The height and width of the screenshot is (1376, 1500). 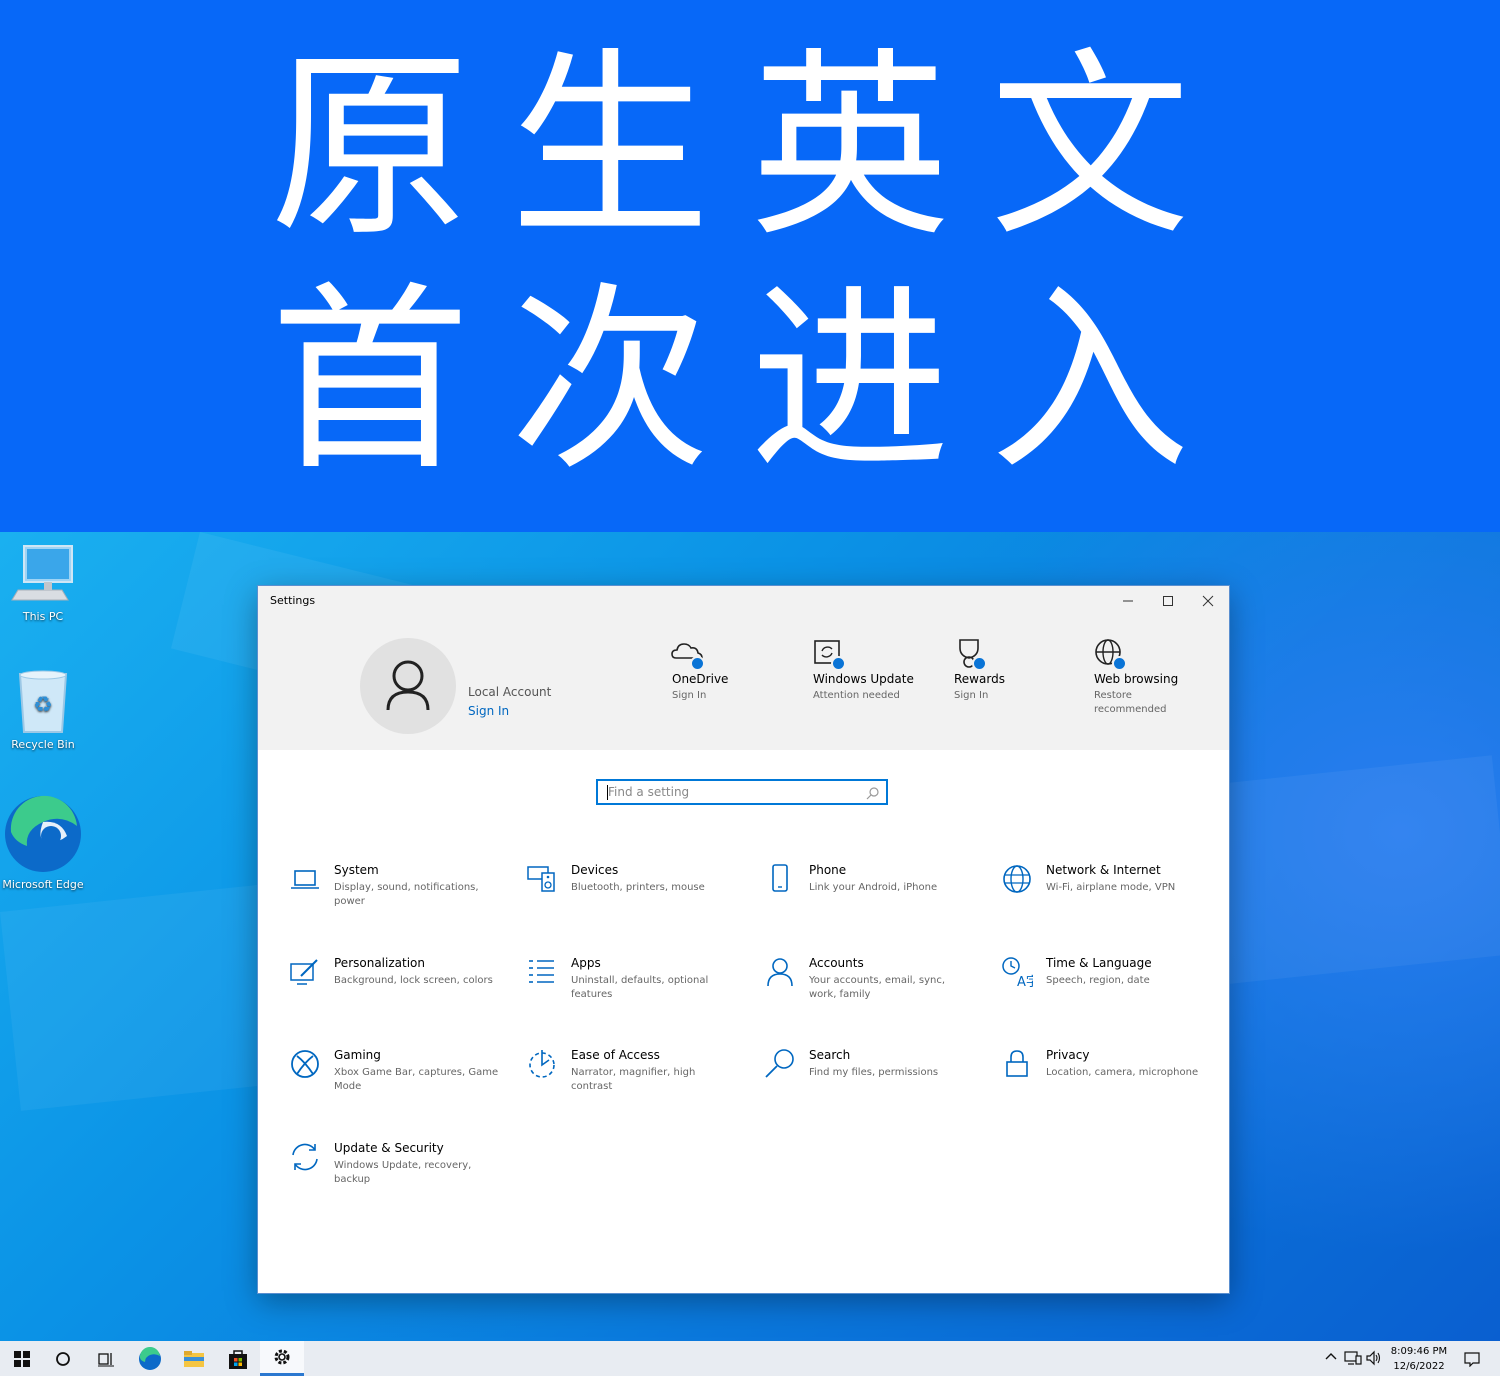 I want to click on taskbar-settings, so click(x=282, y=1358).